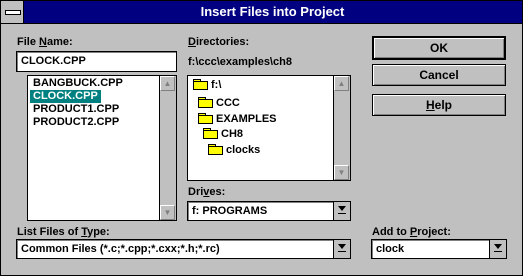  I want to click on file-type-label: List Files of Type:, so click(63, 232).